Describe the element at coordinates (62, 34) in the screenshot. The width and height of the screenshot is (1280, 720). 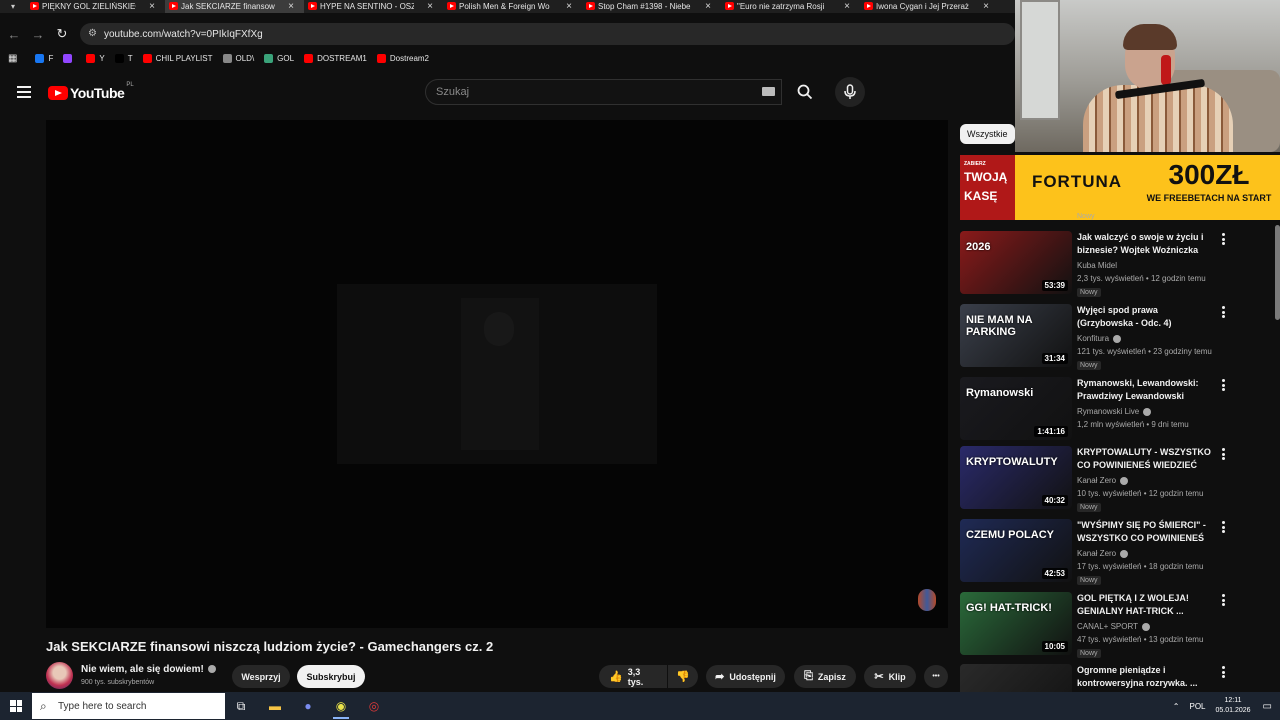
I see `reload-icon: ↻` at that location.